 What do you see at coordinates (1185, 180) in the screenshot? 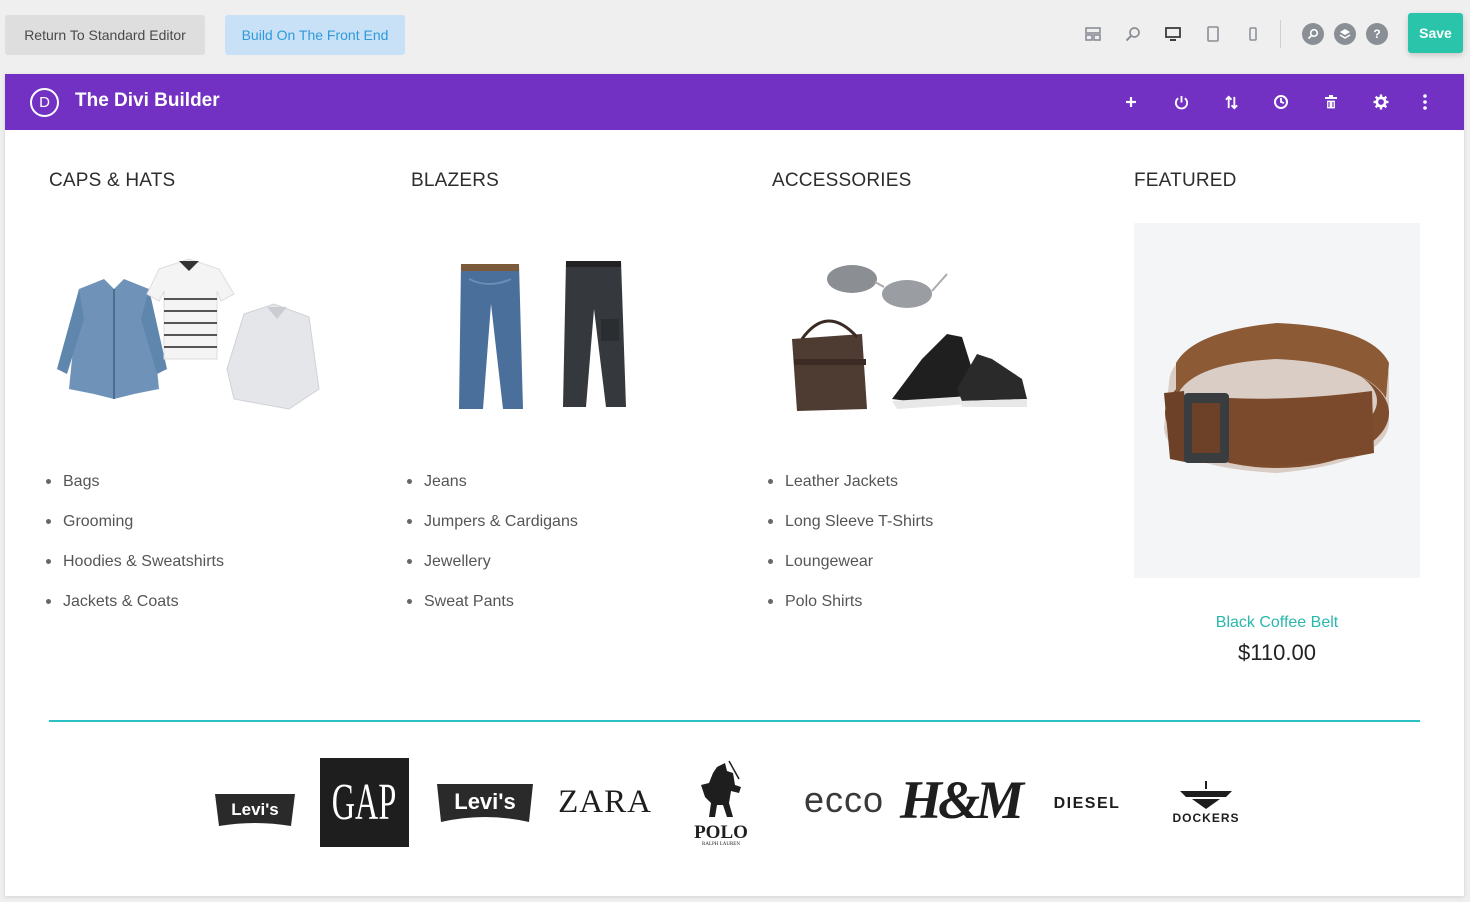
I see `column-title-featured: FEATURED` at bounding box center [1185, 180].